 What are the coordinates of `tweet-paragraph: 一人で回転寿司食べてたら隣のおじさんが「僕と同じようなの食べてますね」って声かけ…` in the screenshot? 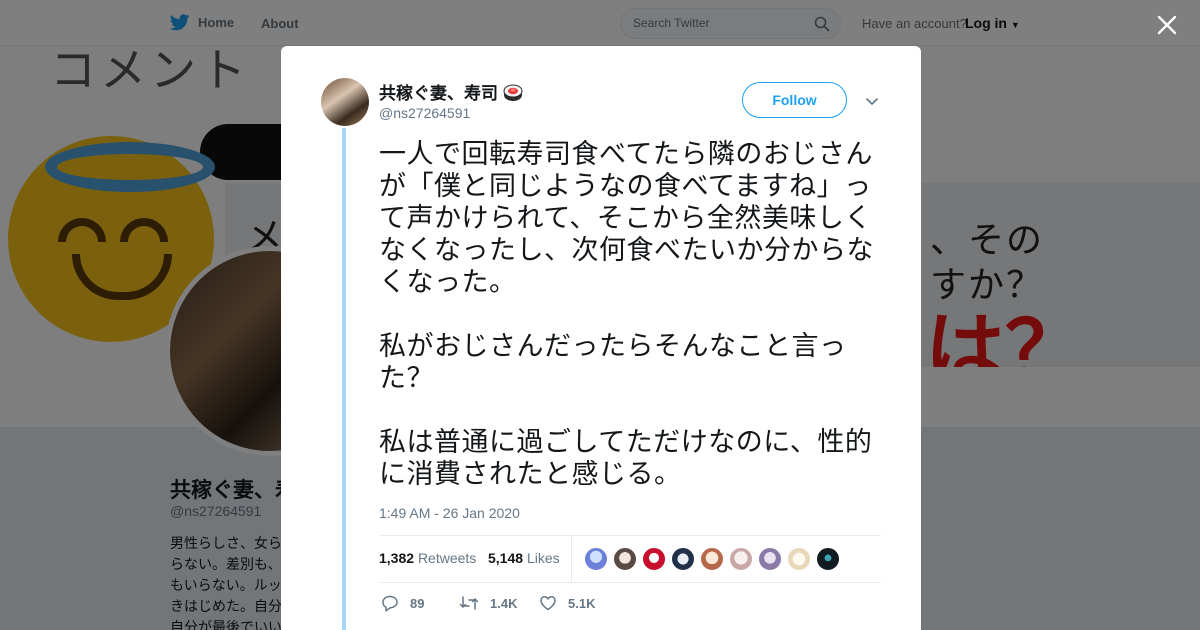 It's located at (626, 218).